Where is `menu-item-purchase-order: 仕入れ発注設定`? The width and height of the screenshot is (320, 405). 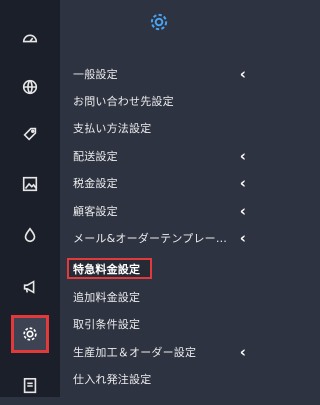
menu-item-purchase-order: 仕入れ発注設定 is located at coordinates (161, 379).